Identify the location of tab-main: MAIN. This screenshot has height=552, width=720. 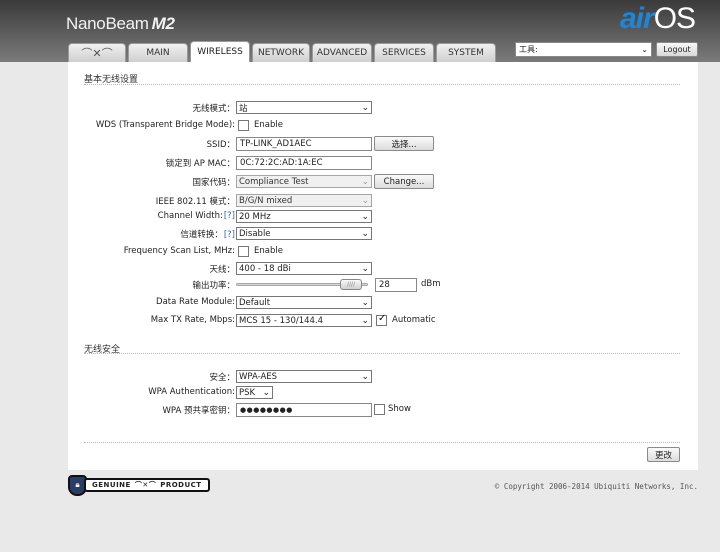
(158, 52).